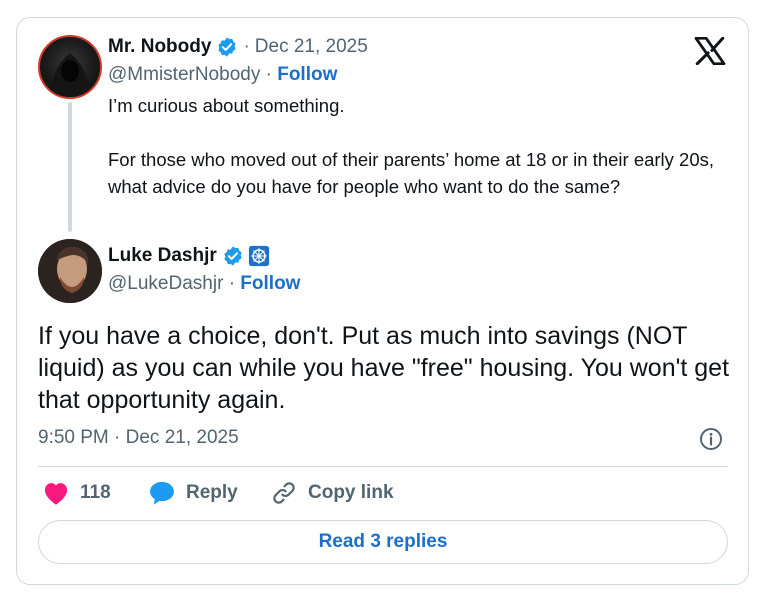  Describe the element at coordinates (351, 492) in the screenshot. I see `copy-link-label: Copy link` at that location.